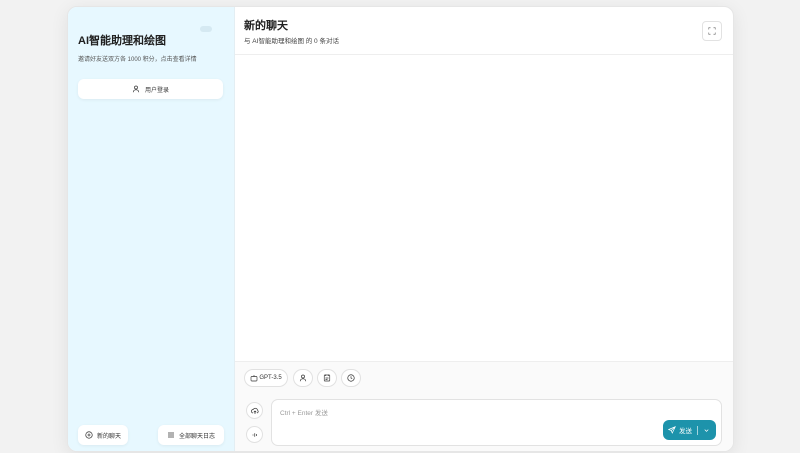 The height and width of the screenshot is (453, 800). What do you see at coordinates (254, 378) in the screenshot?
I see `robot-icon` at bounding box center [254, 378].